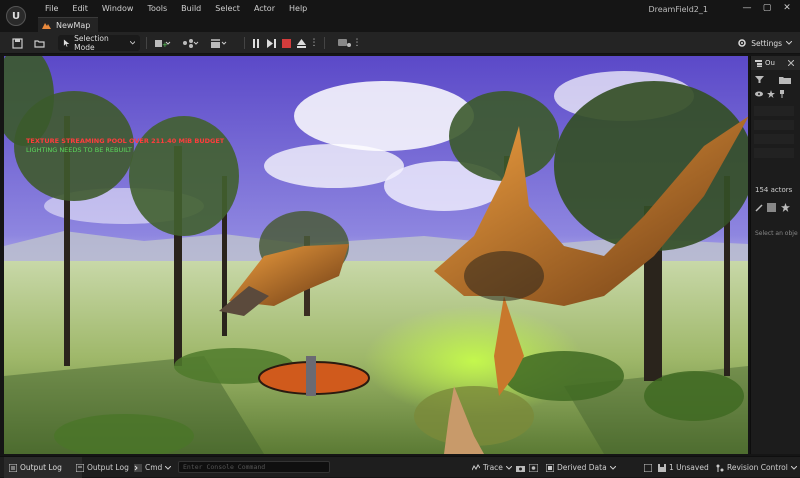 This screenshot has width=800, height=478. I want to click on camera-icon, so click(520, 468).